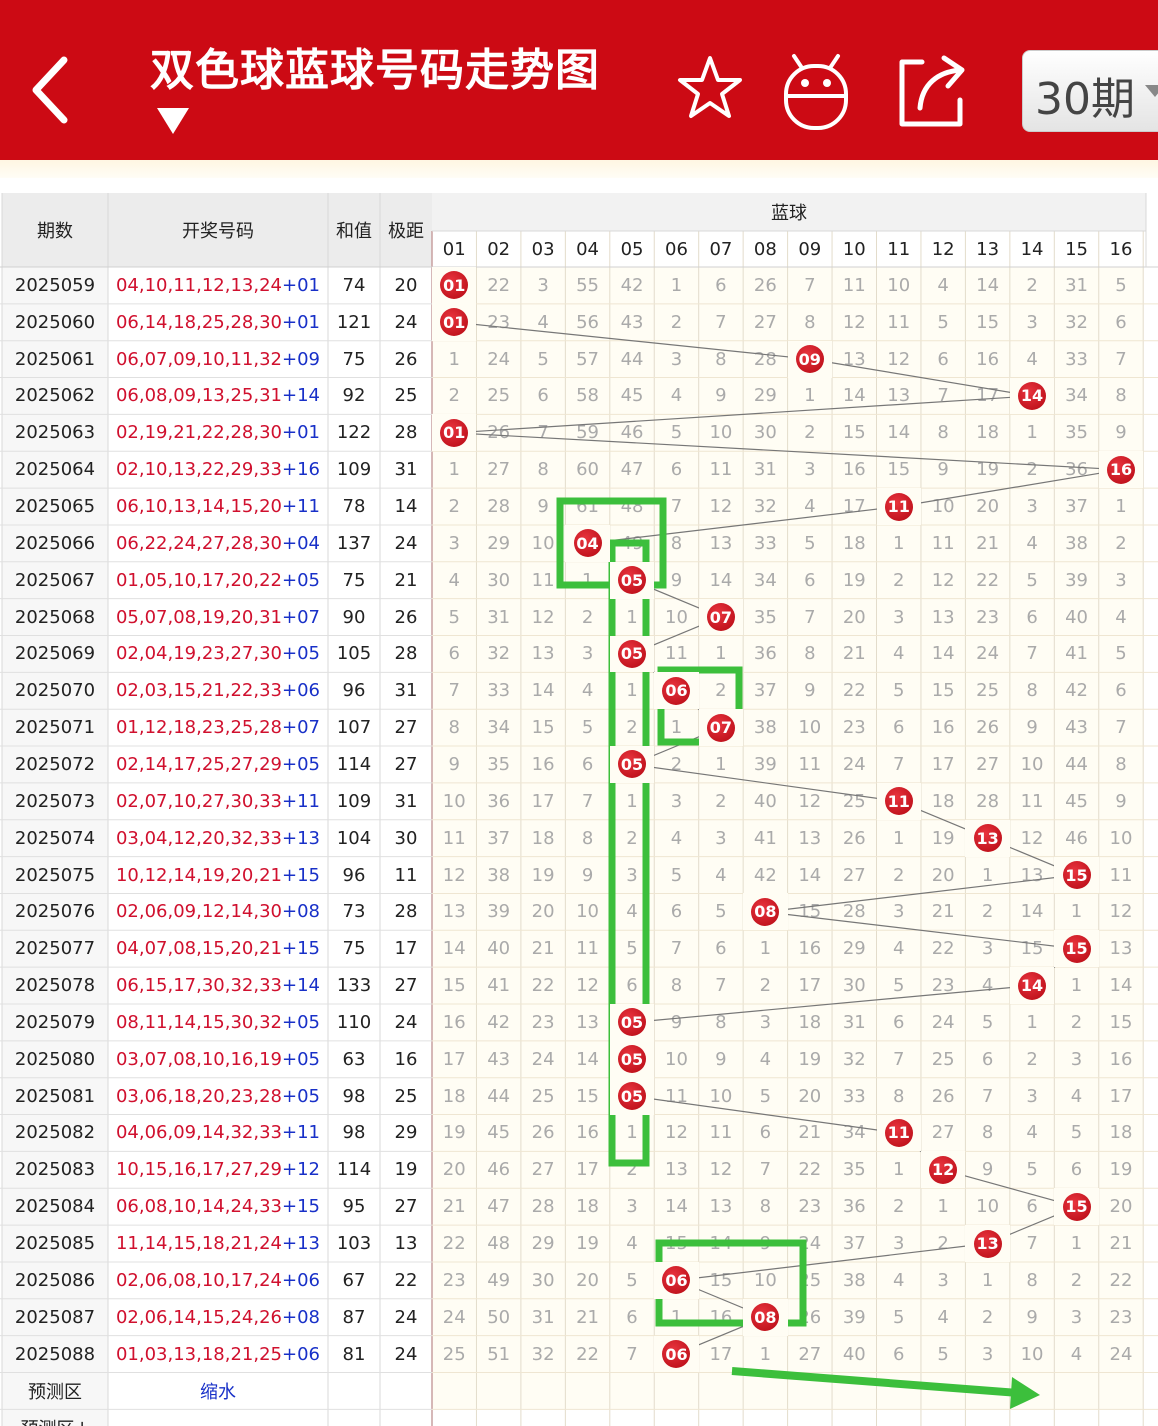 Image resolution: width=1158 pixels, height=1426 pixels. What do you see at coordinates (931, 91) in the screenshot?
I see `share-icon` at bounding box center [931, 91].